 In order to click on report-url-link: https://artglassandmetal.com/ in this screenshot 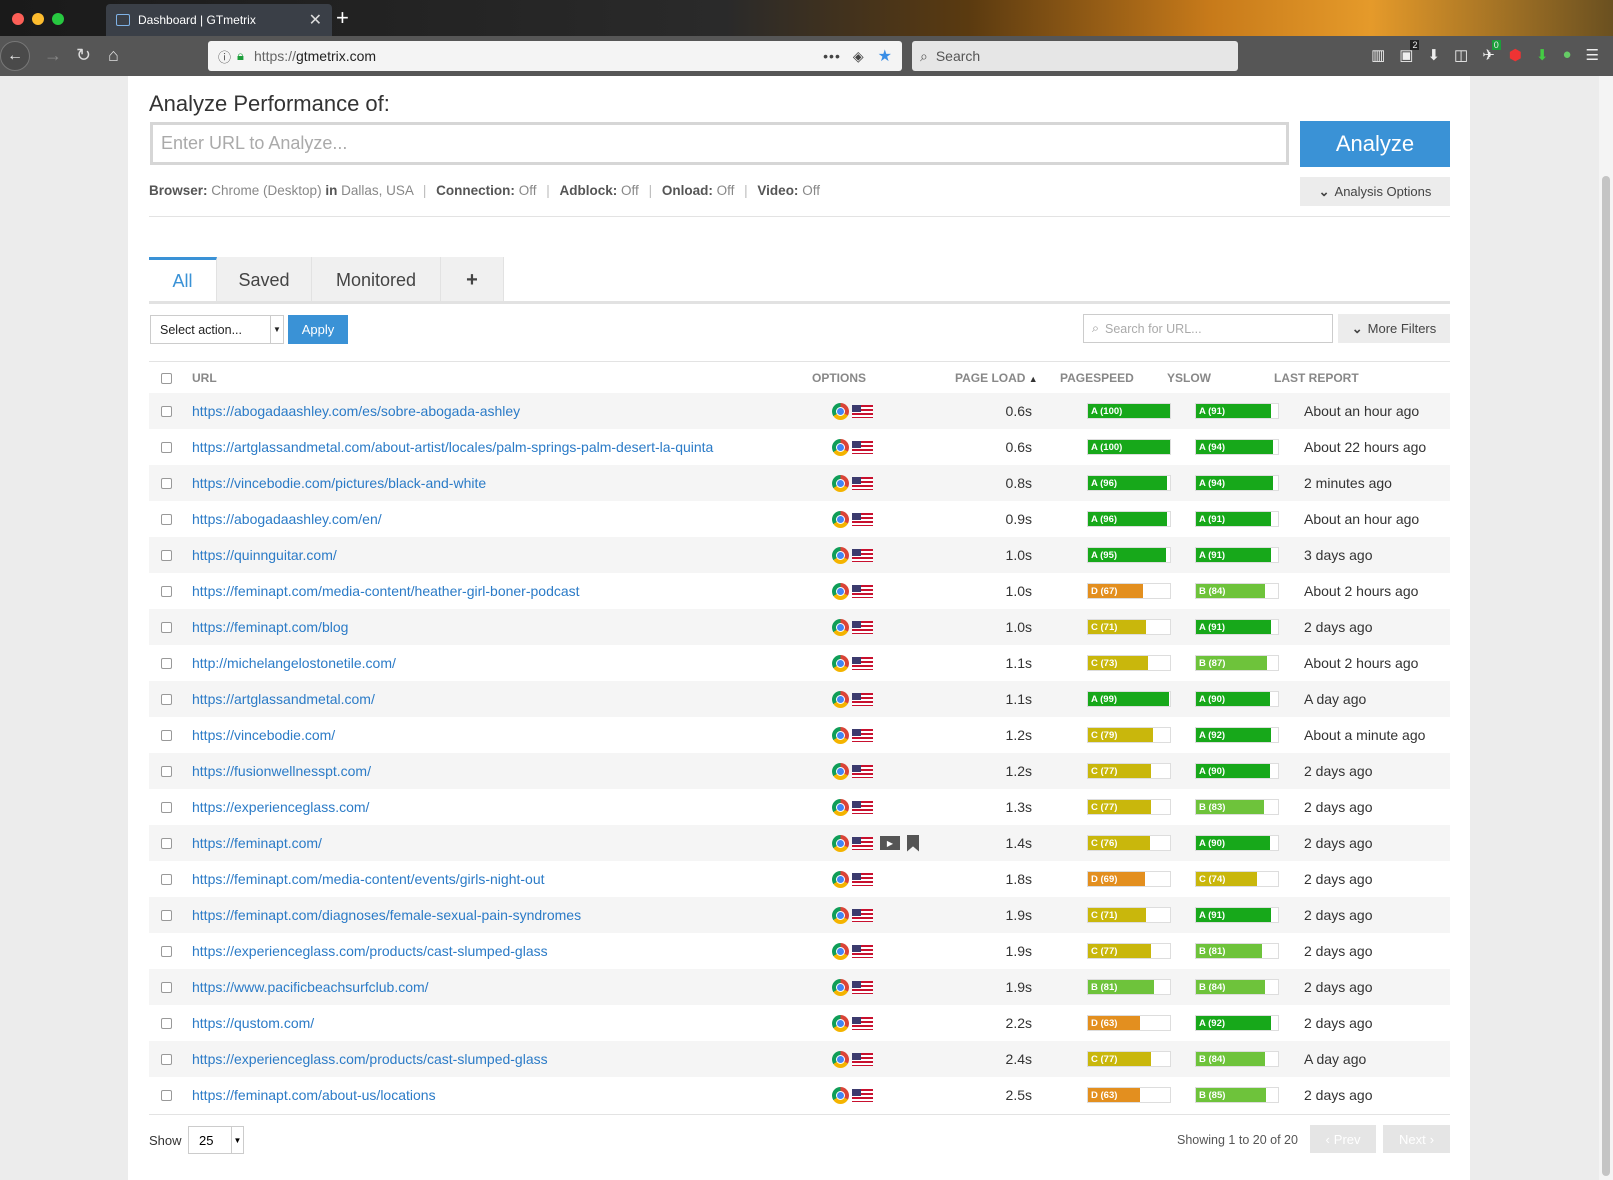, I will do `click(283, 699)`.